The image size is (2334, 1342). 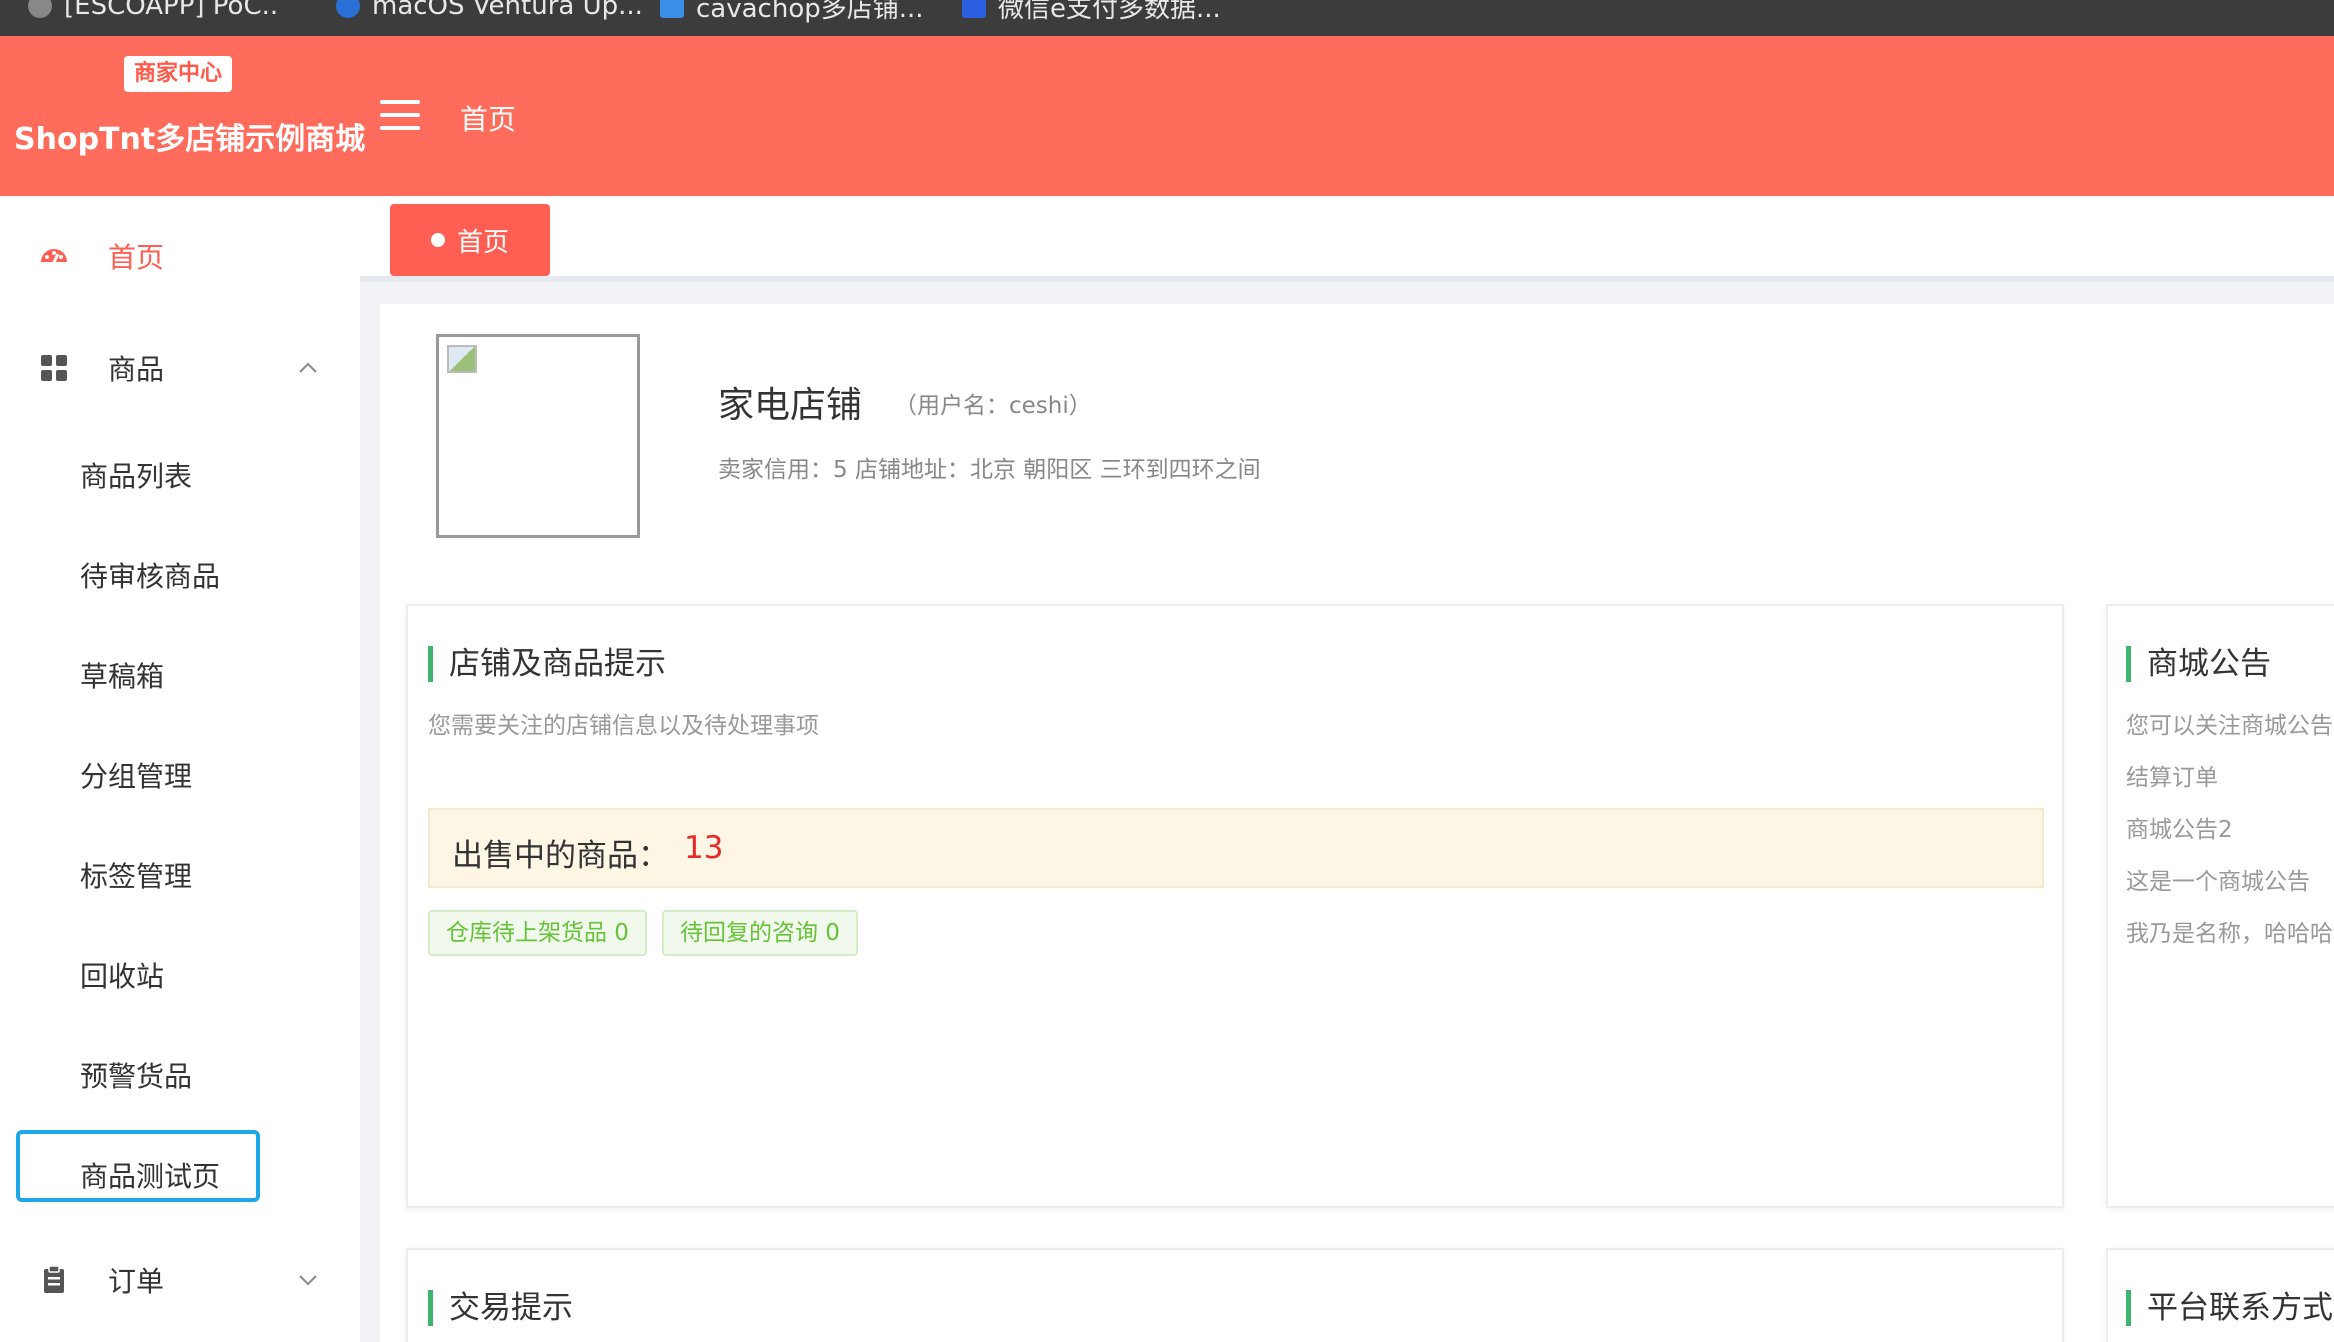 What do you see at coordinates (136, 1281) in the screenshot?
I see `sidebar-item-label: 订单` at bounding box center [136, 1281].